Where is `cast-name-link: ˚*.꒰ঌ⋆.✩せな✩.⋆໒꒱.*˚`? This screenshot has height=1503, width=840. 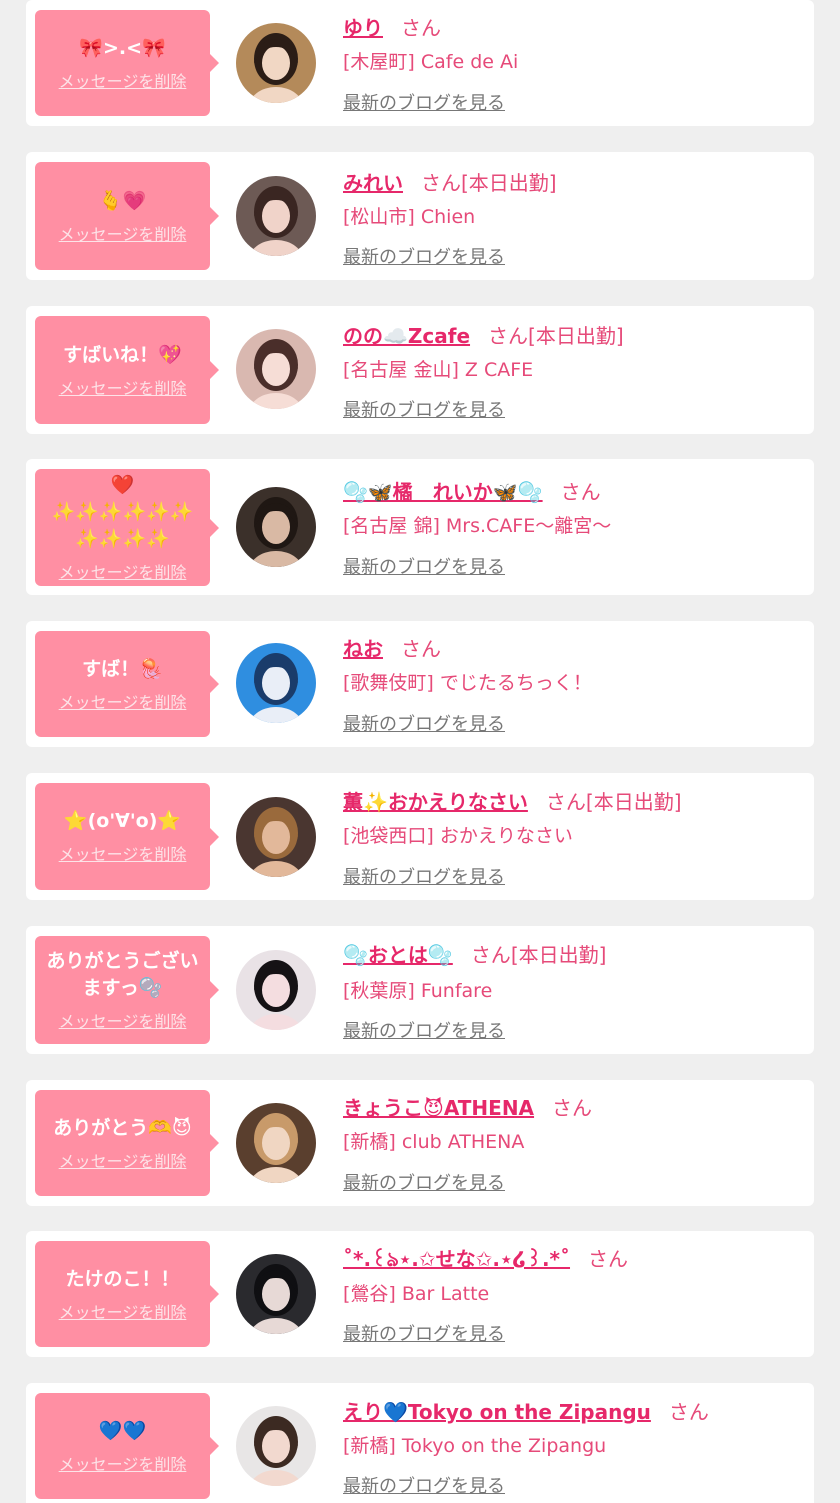 cast-name-link: ˚*.꒰ঌ⋆.✩せな✩.⋆໒꒱.*˚ is located at coordinates (456, 1259).